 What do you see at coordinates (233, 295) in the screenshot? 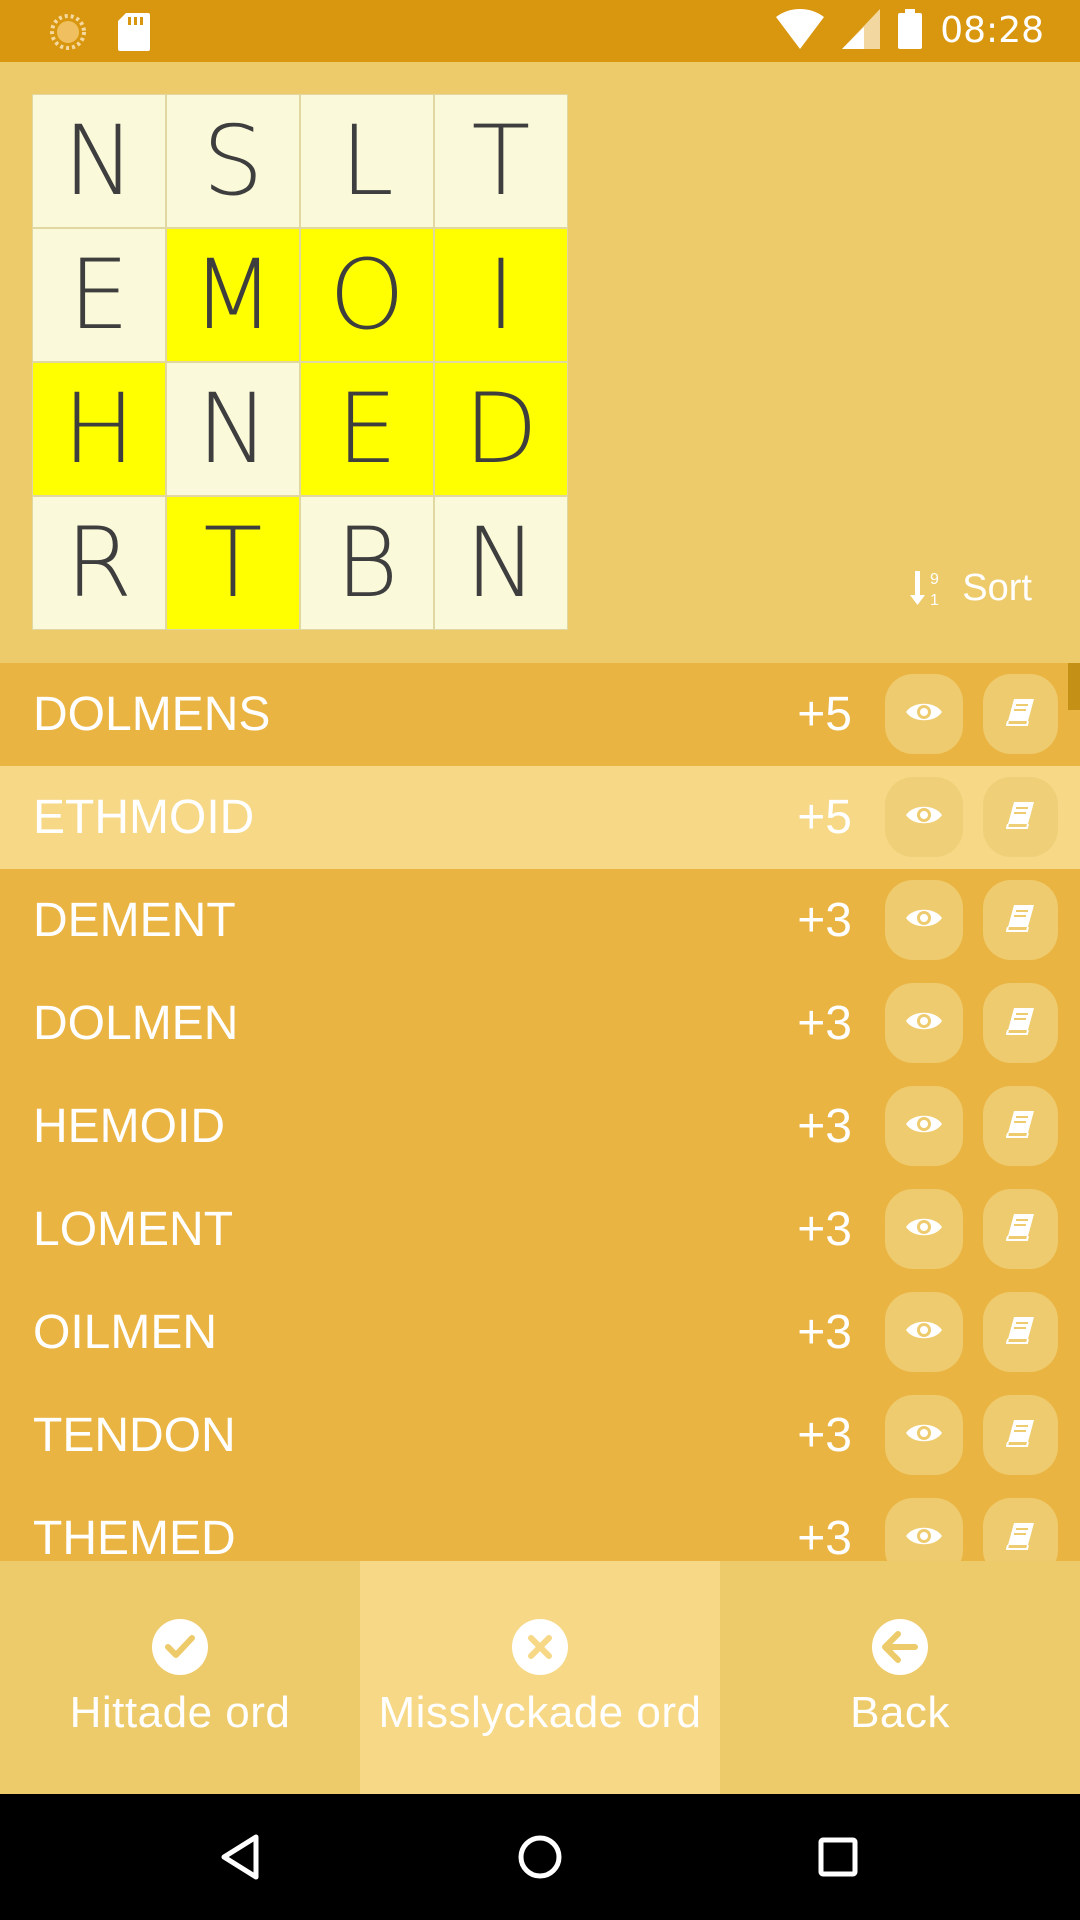
I see `grid-cell: M` at bounding box center [233, 295].